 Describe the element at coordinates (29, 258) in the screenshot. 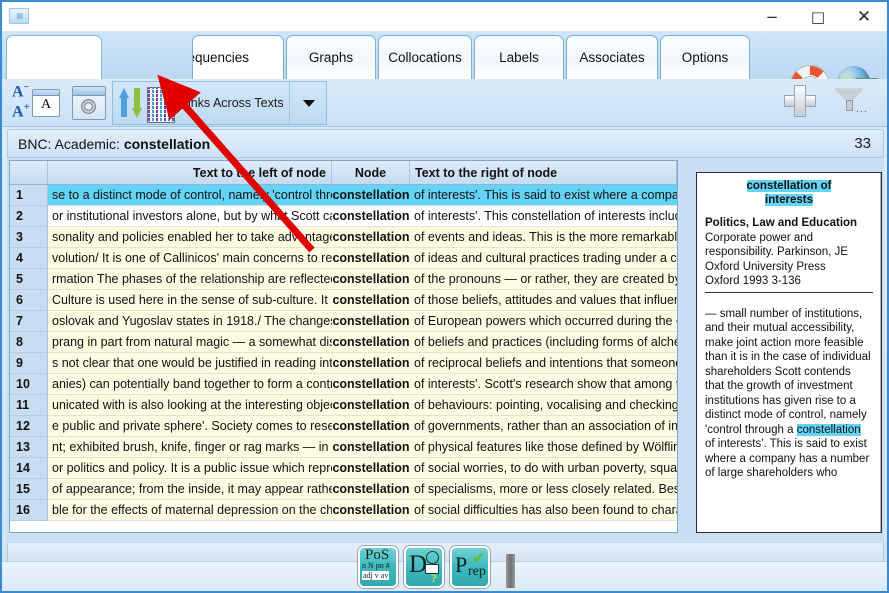

I see `row-index: 4` at that location.